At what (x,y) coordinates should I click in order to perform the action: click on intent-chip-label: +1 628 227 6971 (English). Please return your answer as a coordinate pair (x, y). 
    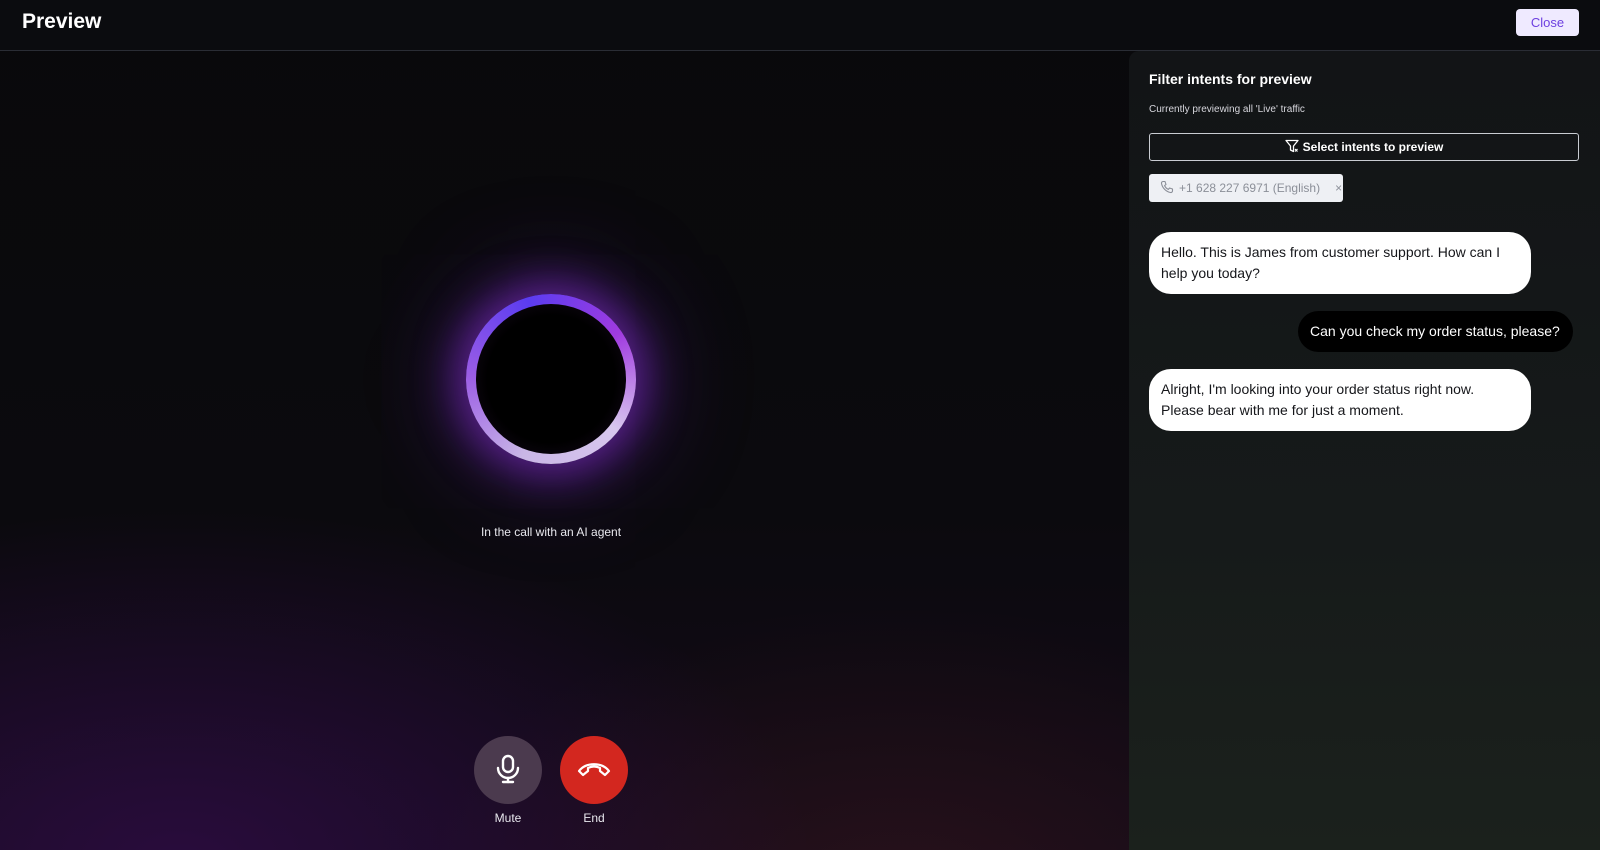
    Looking at the image, I should click on (1250, 188).